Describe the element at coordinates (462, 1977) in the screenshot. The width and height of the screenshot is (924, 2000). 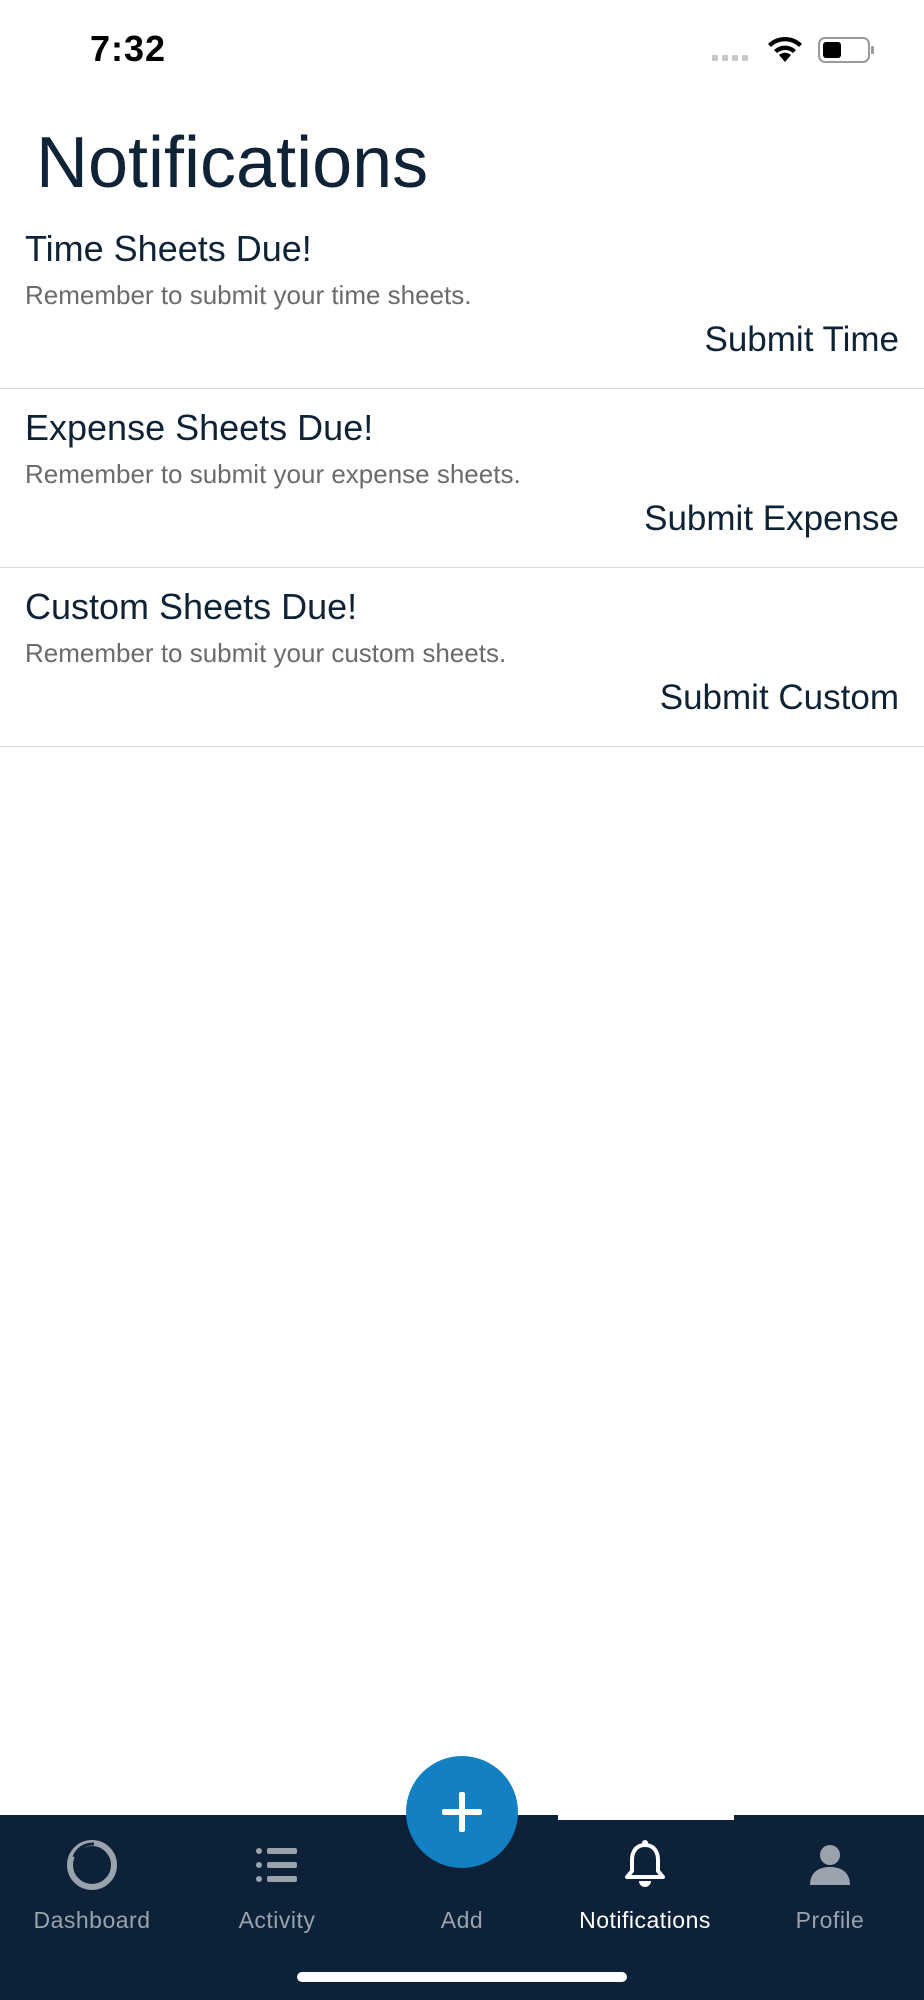
I see `home-indicator` at that location.